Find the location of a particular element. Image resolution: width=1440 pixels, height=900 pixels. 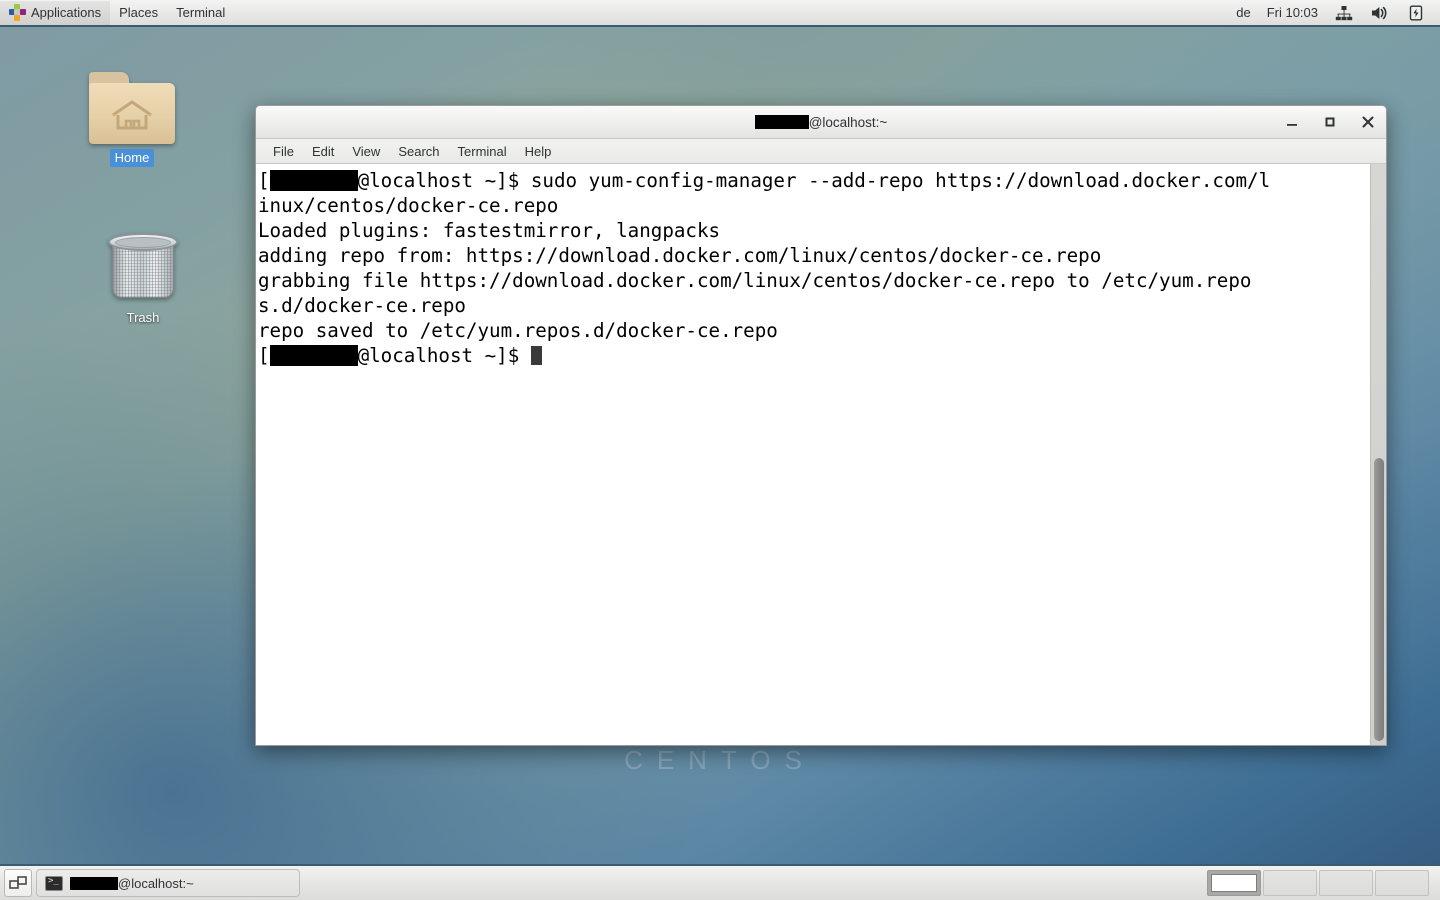

battery-charging-icon is located at coordinates (1416, 13).